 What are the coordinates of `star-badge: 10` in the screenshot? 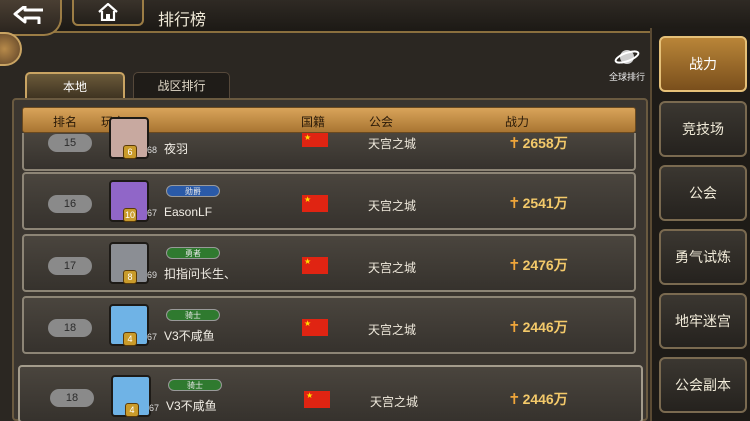 It's located at (130, 215).